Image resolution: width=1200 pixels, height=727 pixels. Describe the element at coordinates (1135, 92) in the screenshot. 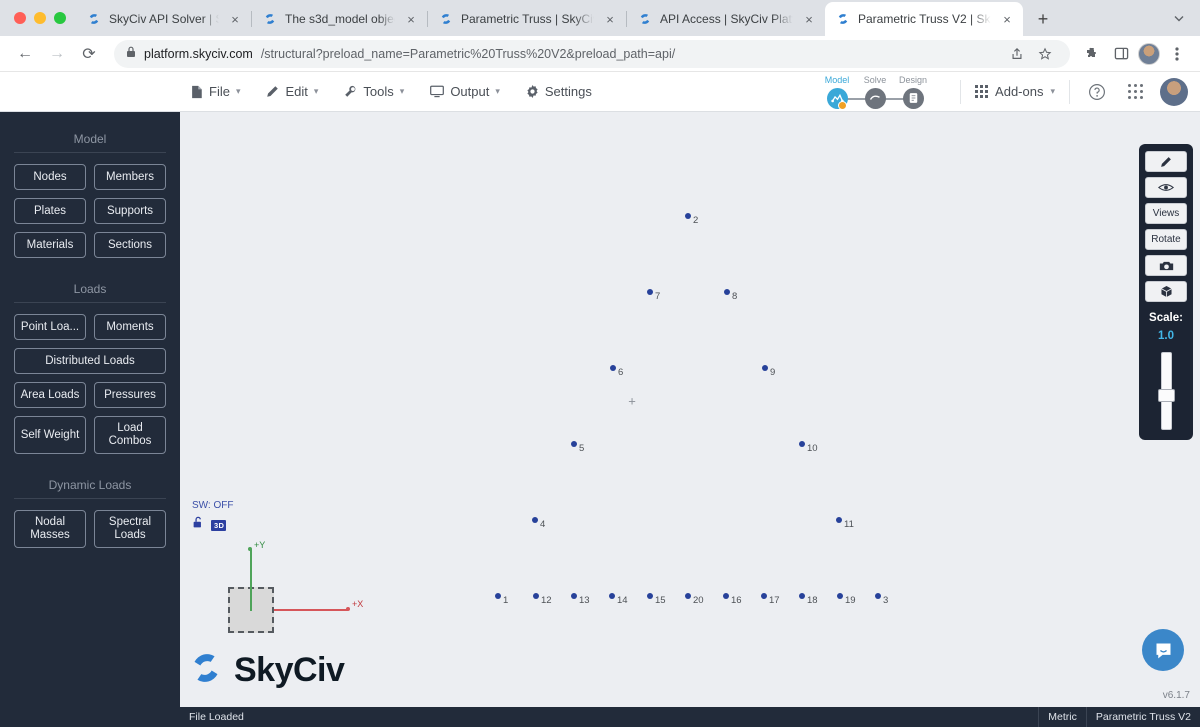

I see `apps-grid-icon` at that location.